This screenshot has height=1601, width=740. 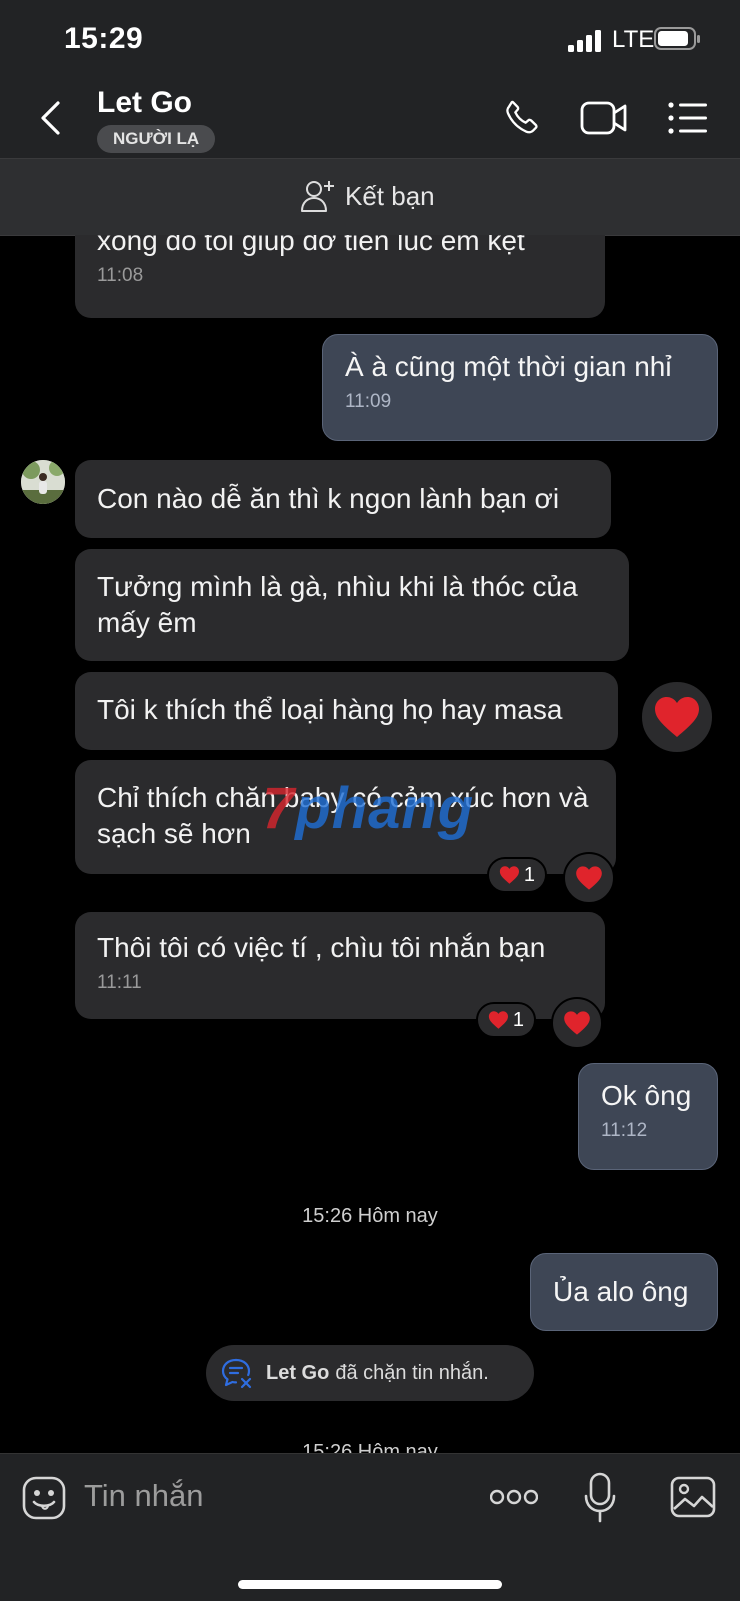 What do you see at coordinates (236, 1373) in the screenshot?
I see `blocked-message-icon` at bounding box center [236, 1373].